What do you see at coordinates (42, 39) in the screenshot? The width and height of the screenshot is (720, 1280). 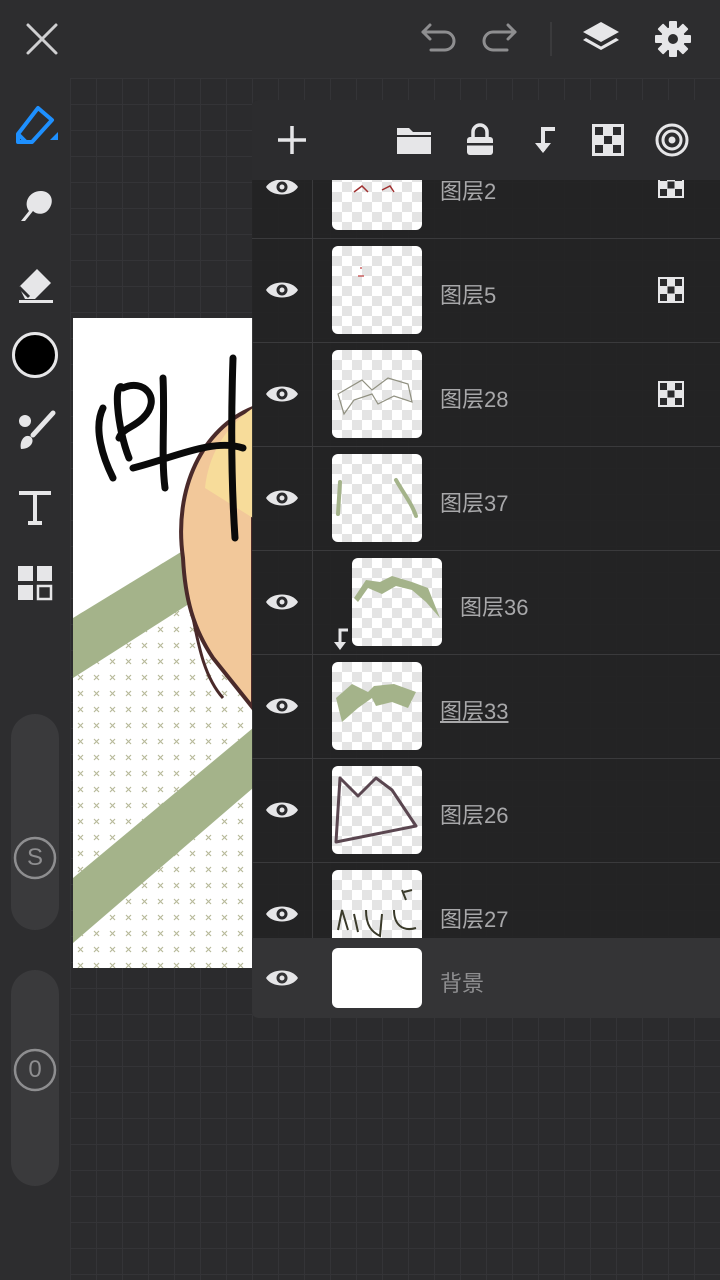 I see `close-icon` at bounding box center [42, 39].